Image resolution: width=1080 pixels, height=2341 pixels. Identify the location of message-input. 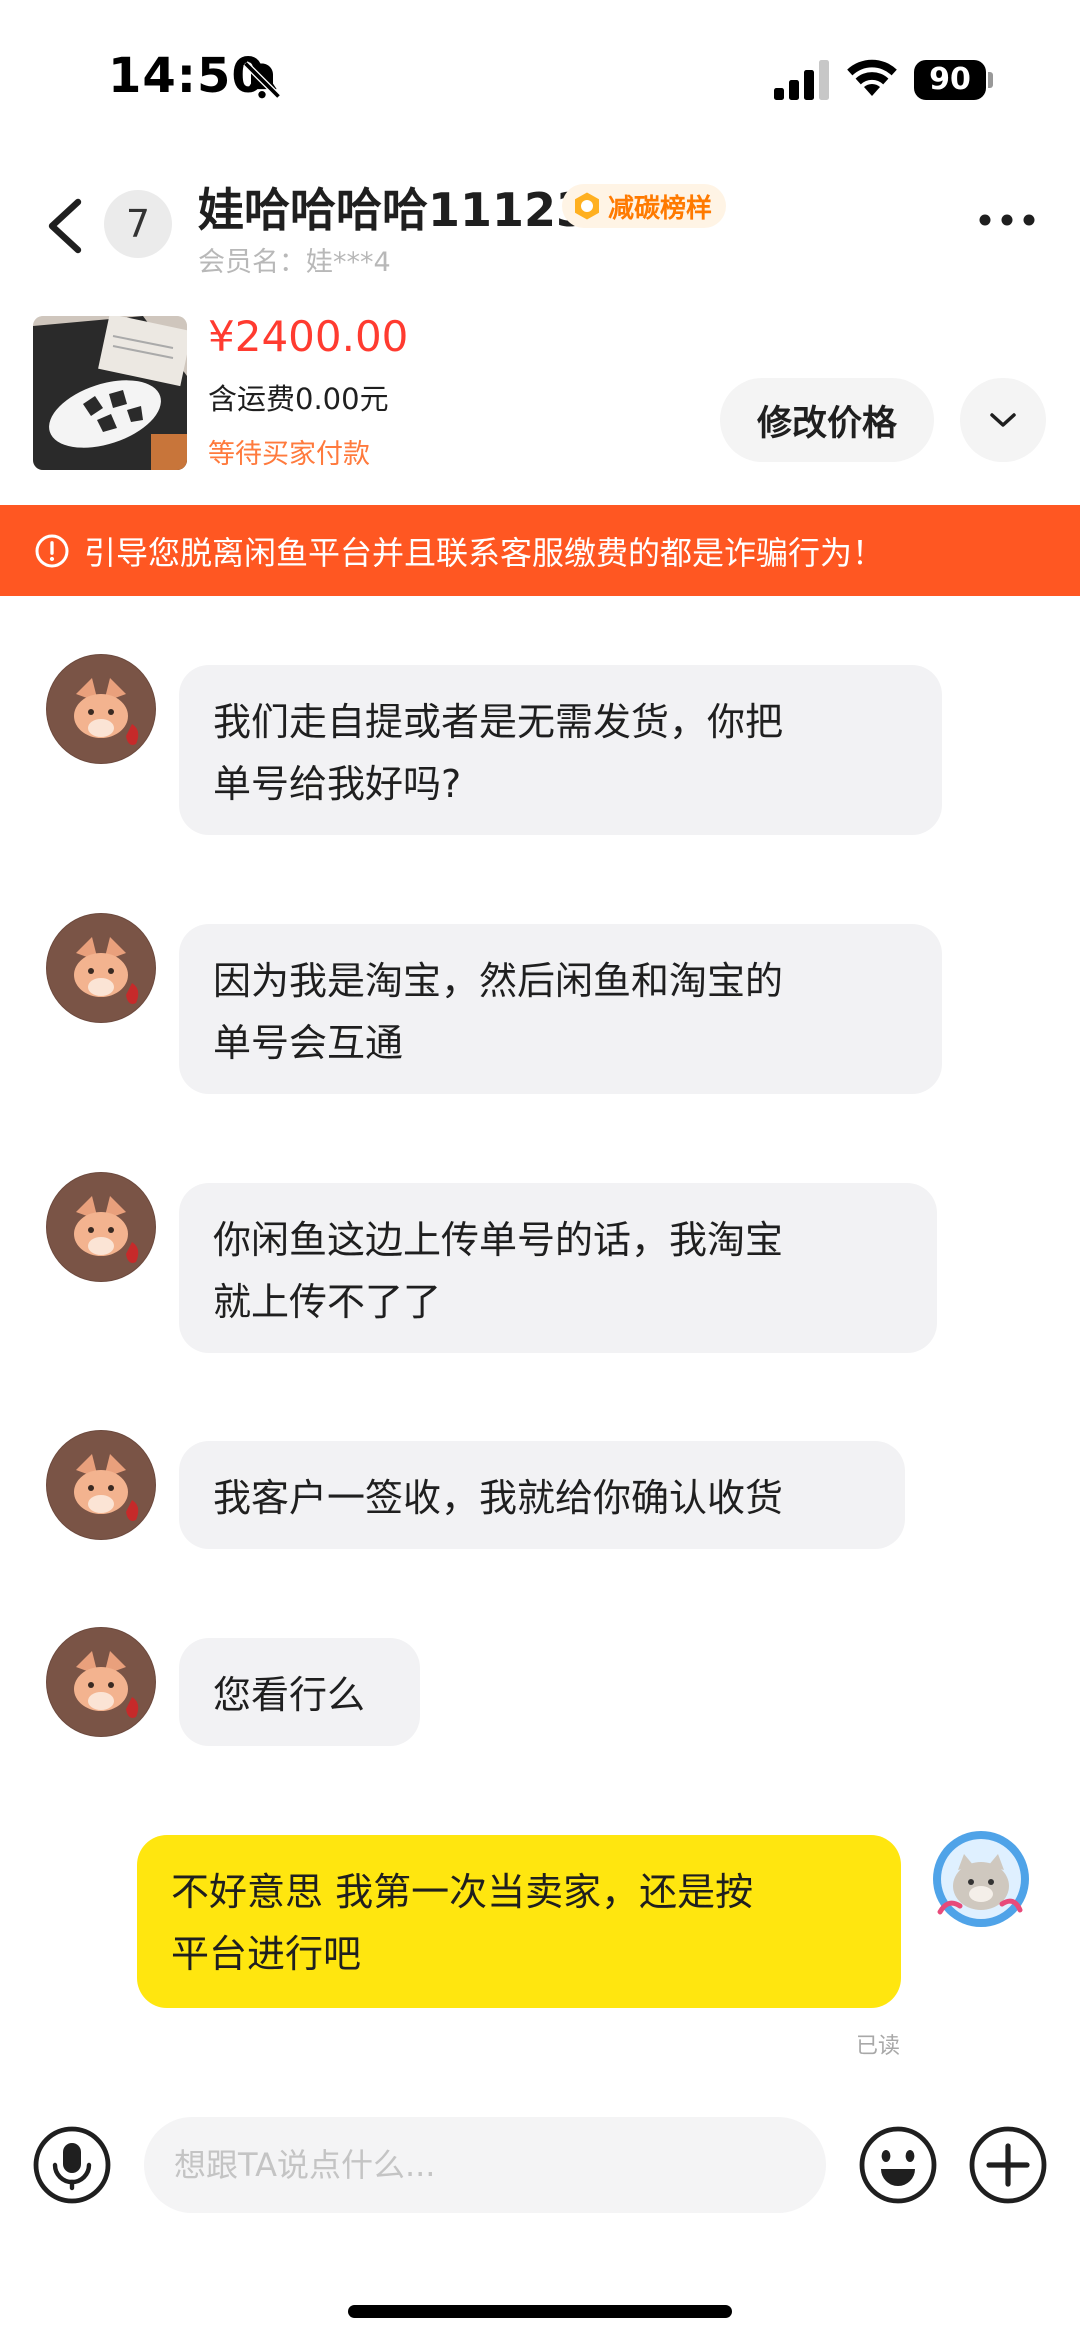
(485, 2165).